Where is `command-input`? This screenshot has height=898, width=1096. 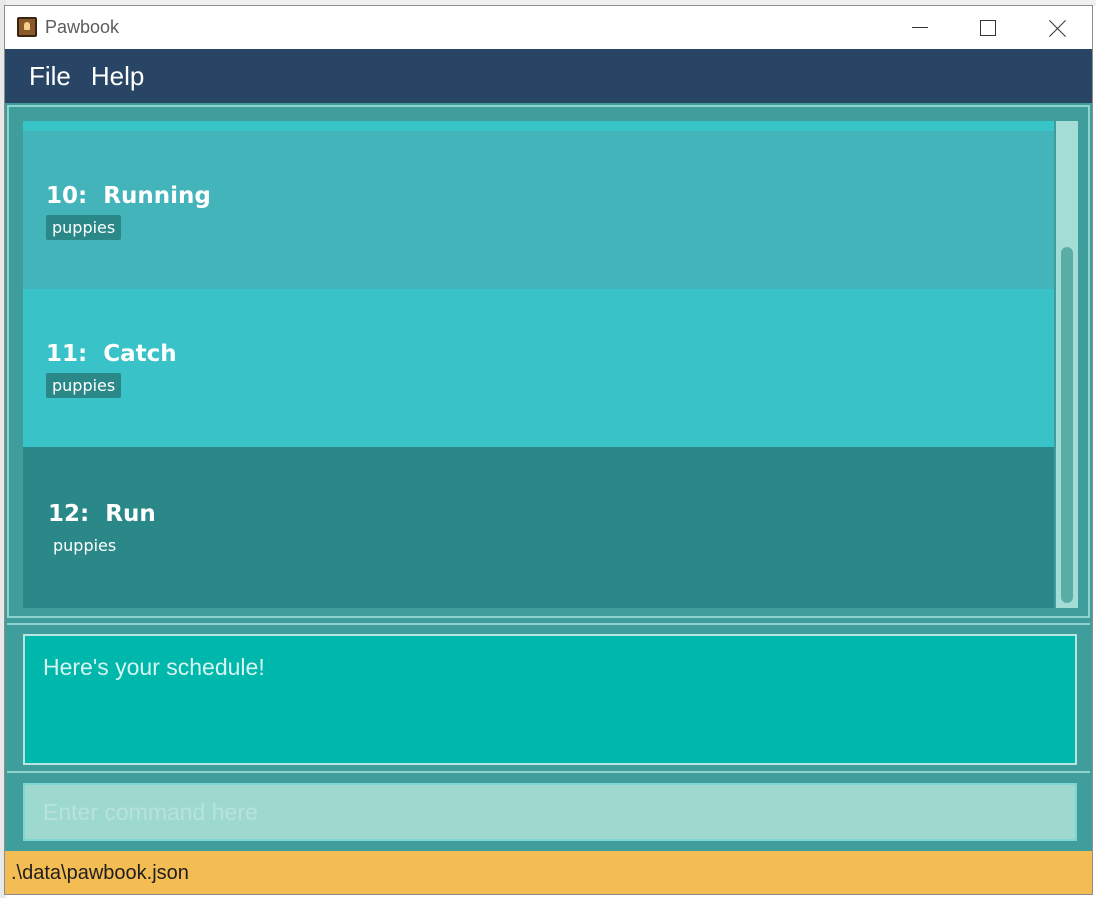
command-input is located at coordinates (550, 812).